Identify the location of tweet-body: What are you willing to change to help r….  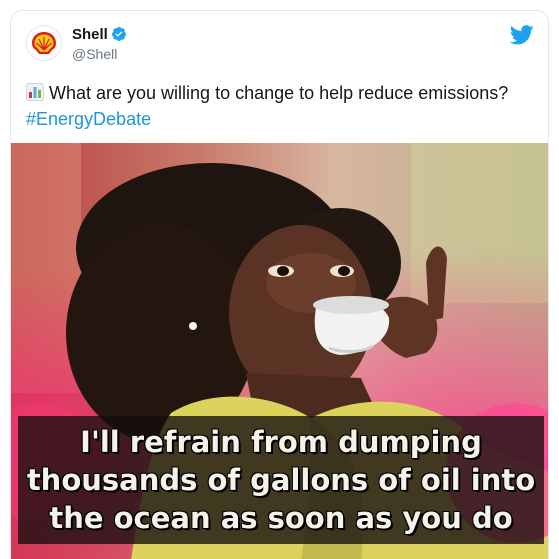
(279, 93).